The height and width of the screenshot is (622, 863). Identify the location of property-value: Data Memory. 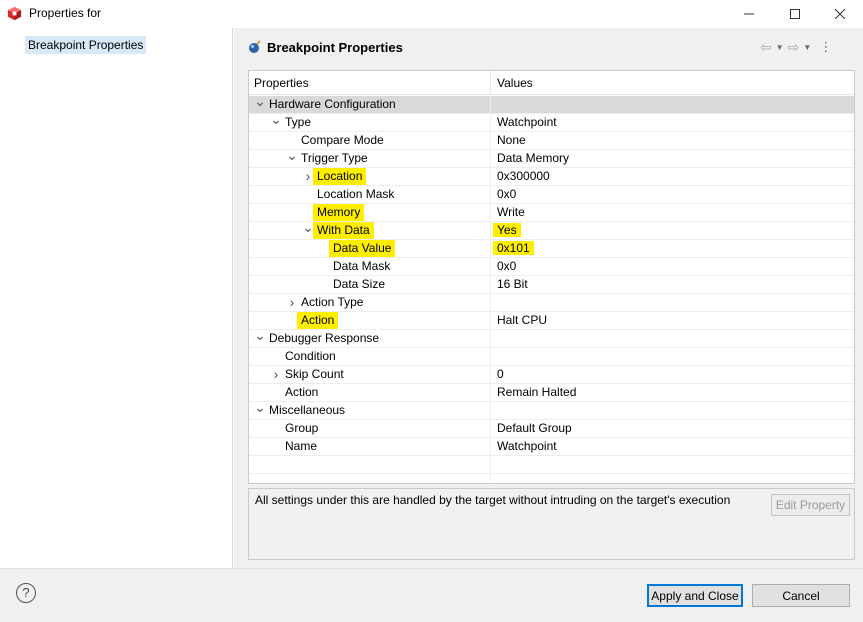
(533, 158).